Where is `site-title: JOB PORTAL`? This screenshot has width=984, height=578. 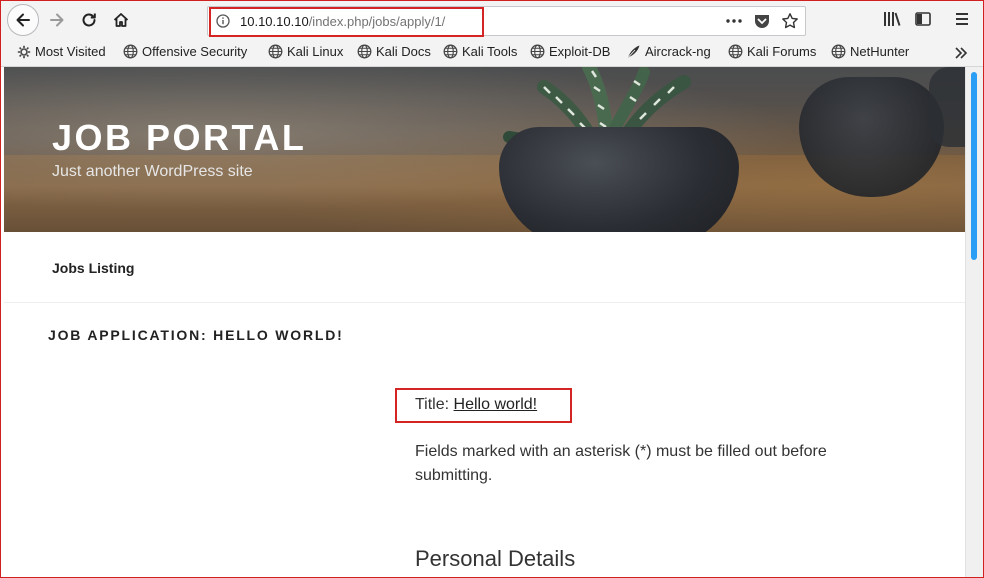
site-title: JOB PORTAL is located at coordinates (179, 138).